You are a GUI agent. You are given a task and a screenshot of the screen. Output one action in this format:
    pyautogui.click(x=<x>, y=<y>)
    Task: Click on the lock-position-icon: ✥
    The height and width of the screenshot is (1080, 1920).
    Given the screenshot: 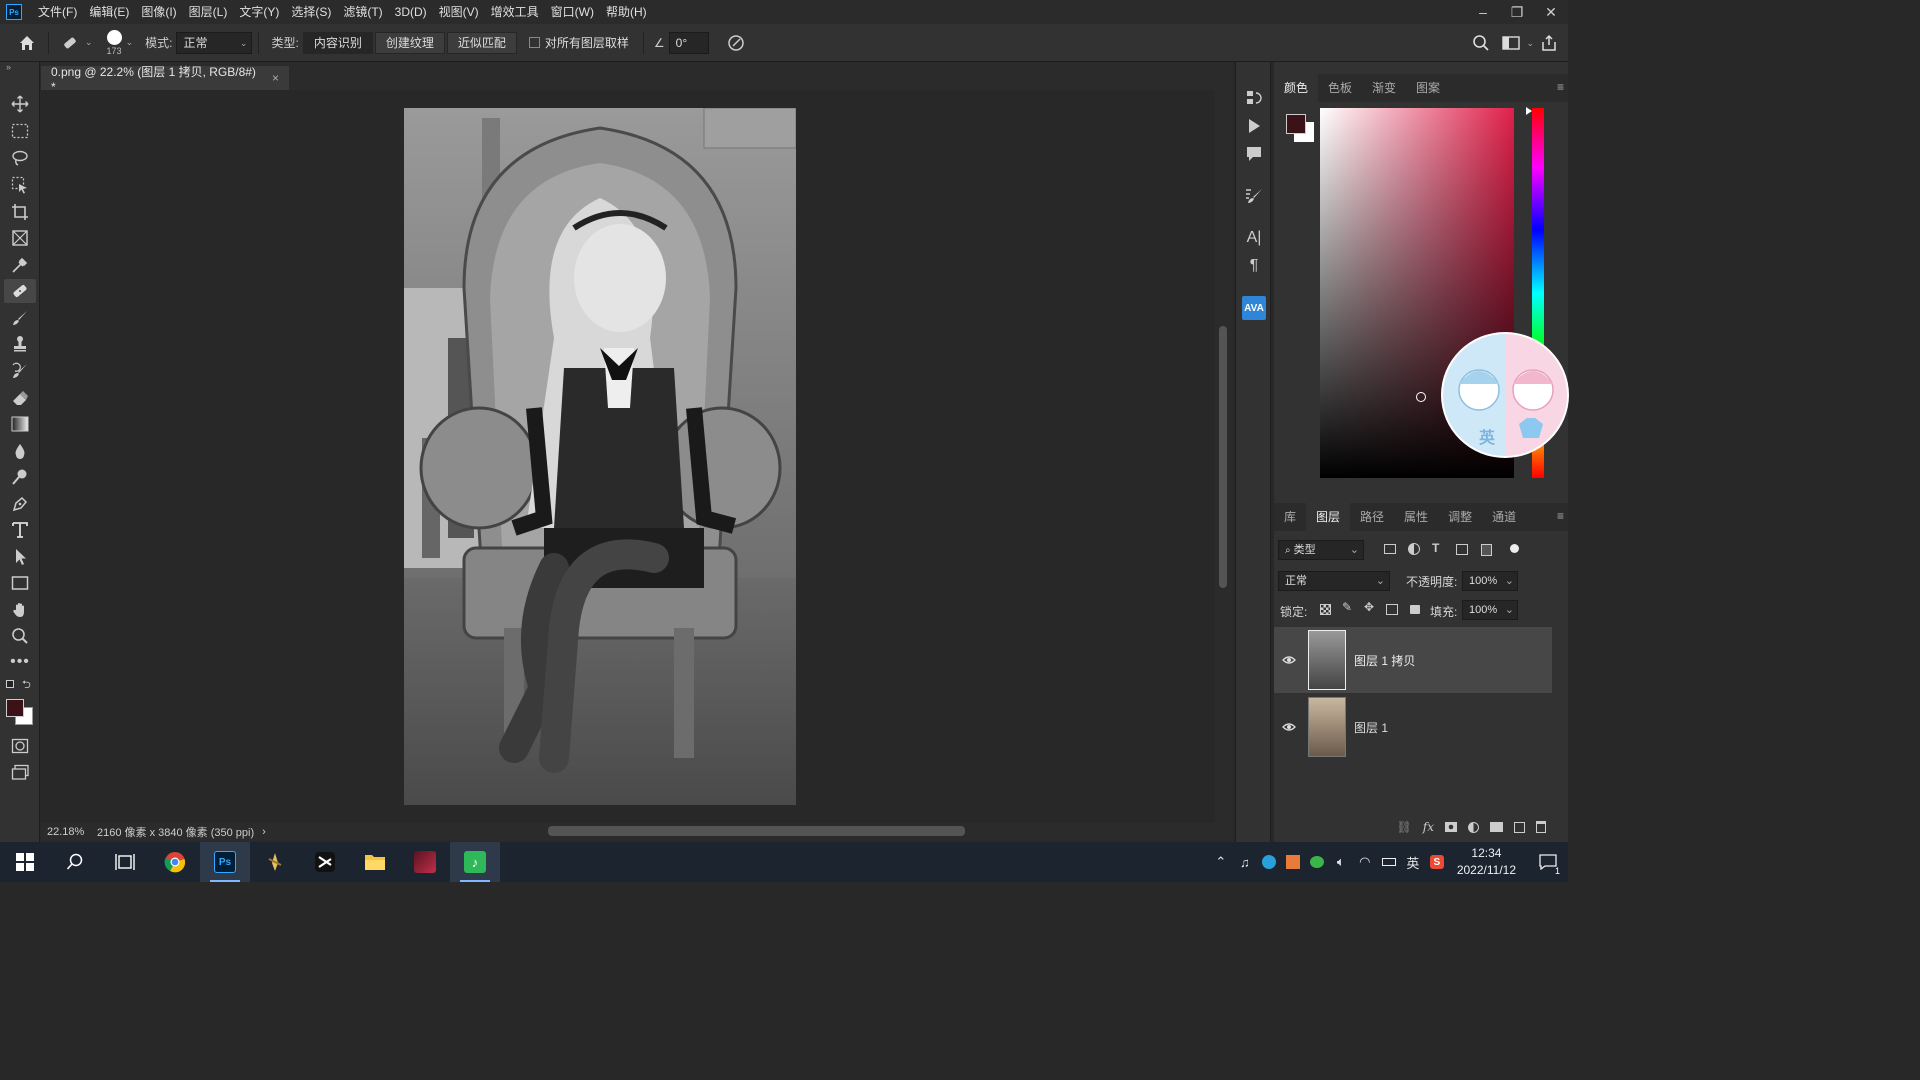 What is the action you would take?
    pyautogui.click(x=1369, y=607)
    